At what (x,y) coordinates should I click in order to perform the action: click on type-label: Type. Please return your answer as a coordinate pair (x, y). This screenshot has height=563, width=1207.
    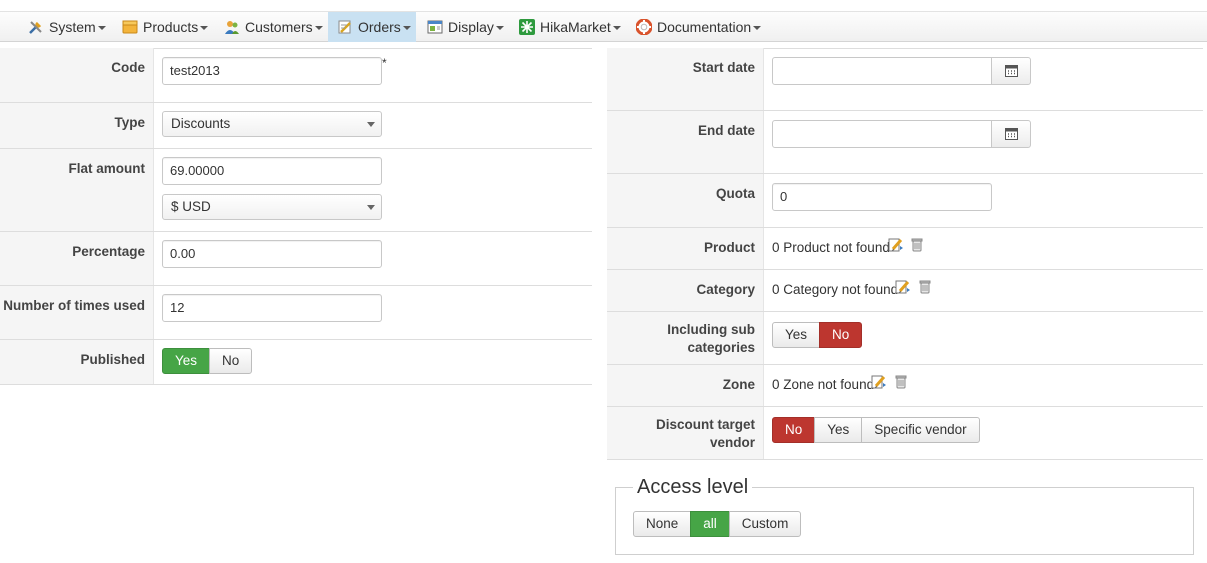
    Looking at the image, I should click on (129, 122).